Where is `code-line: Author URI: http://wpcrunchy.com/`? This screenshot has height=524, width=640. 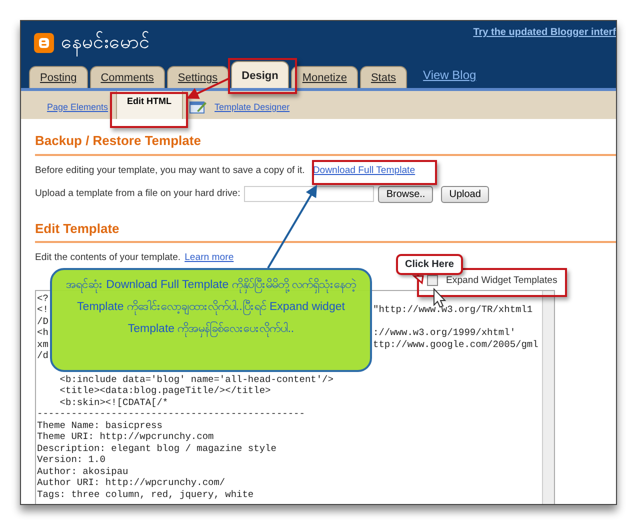
code-line: Author URI: http://wpcrunchy.com/ is located at coordinates (131, 483).